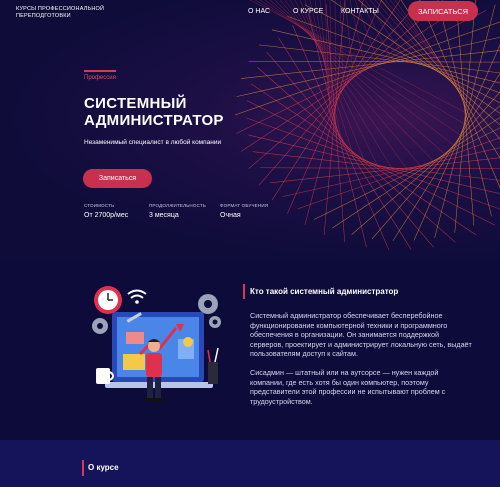  Describe the element at coordinates (99, 205) in the screenshot. I see `stat-label: СТОИМОСТЬ` at that location.